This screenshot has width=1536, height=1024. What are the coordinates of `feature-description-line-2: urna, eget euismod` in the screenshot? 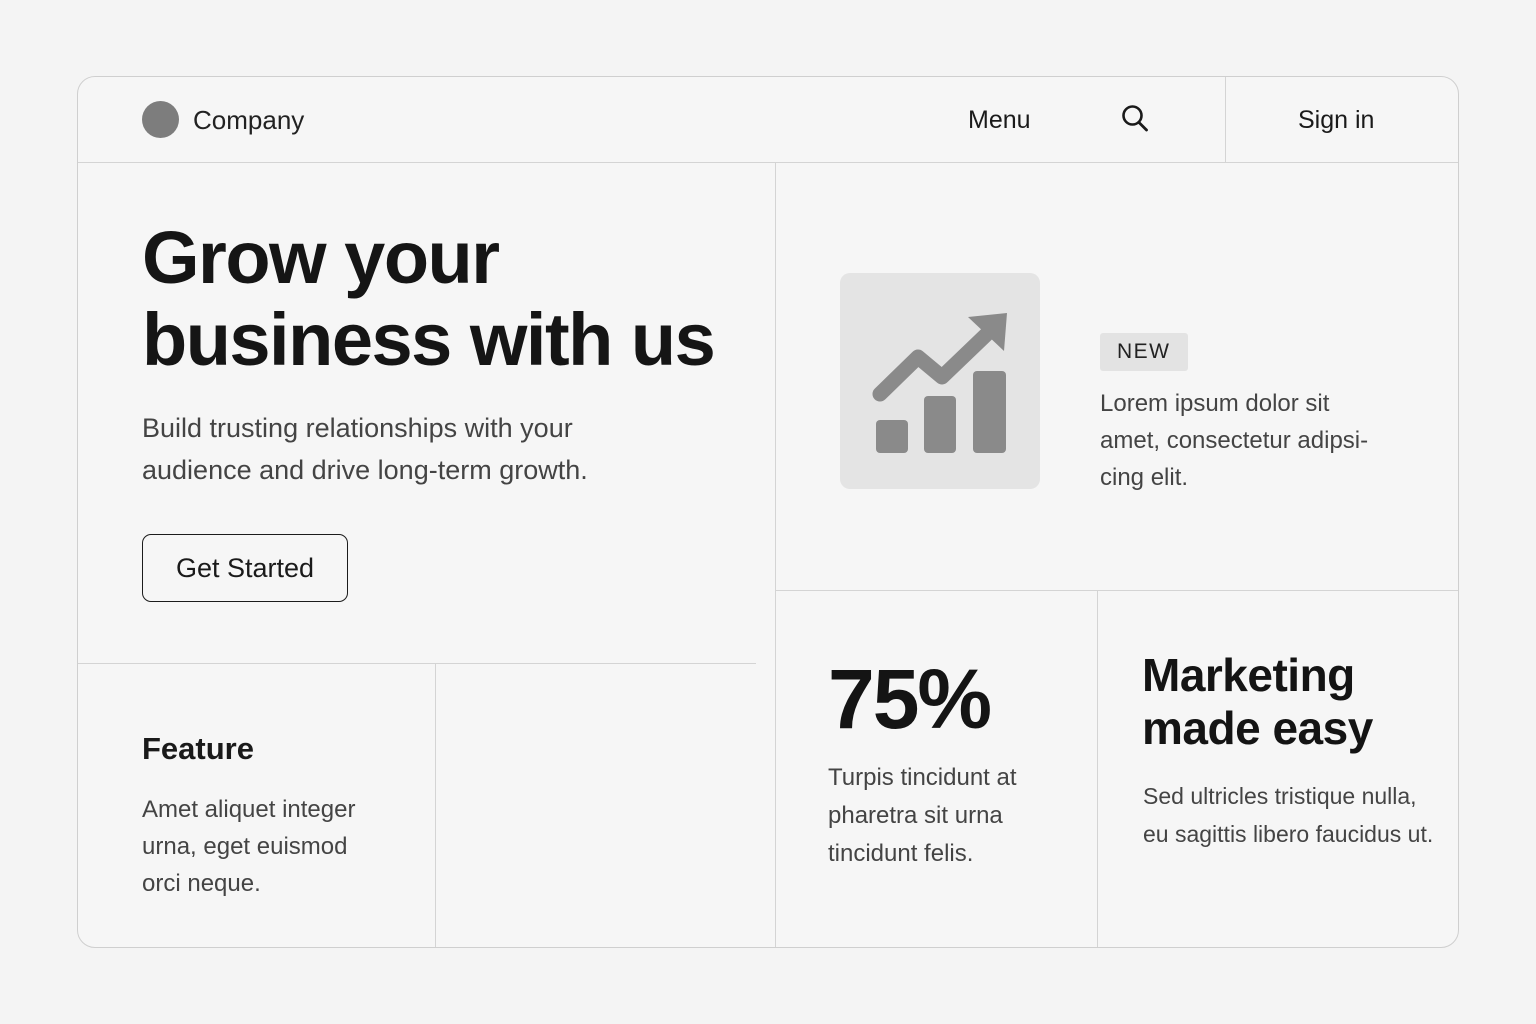 It's located at (245, 846).